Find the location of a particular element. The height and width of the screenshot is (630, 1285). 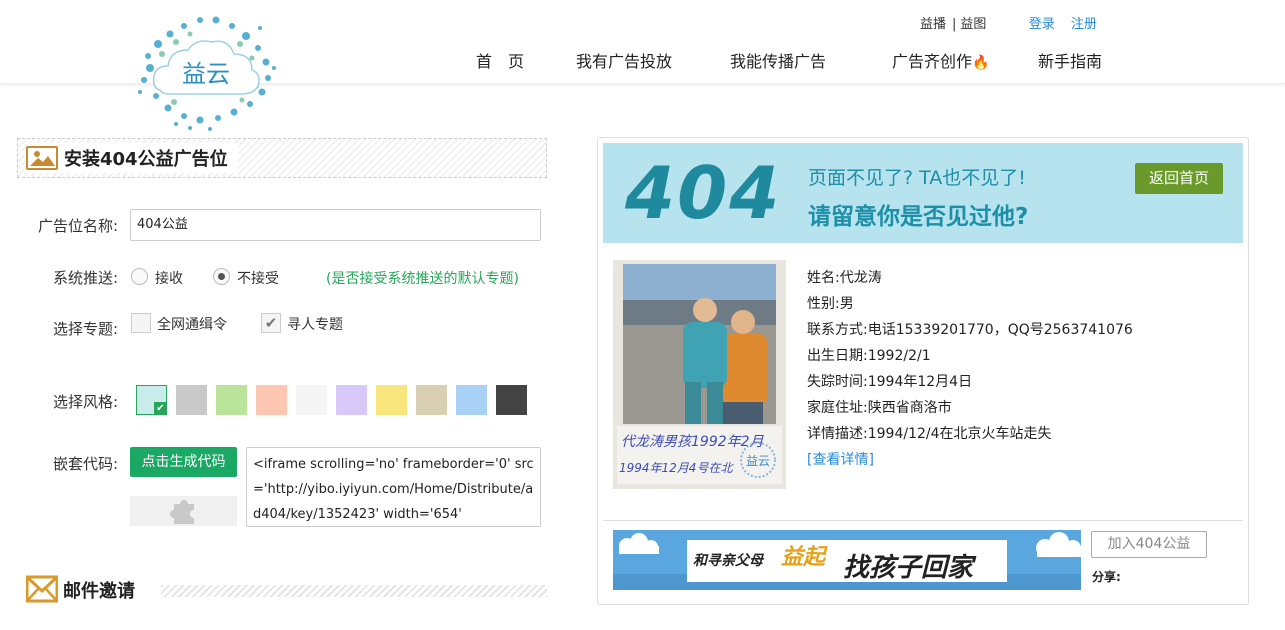

check-icon: ✔ is located at coordinates (160, 408).